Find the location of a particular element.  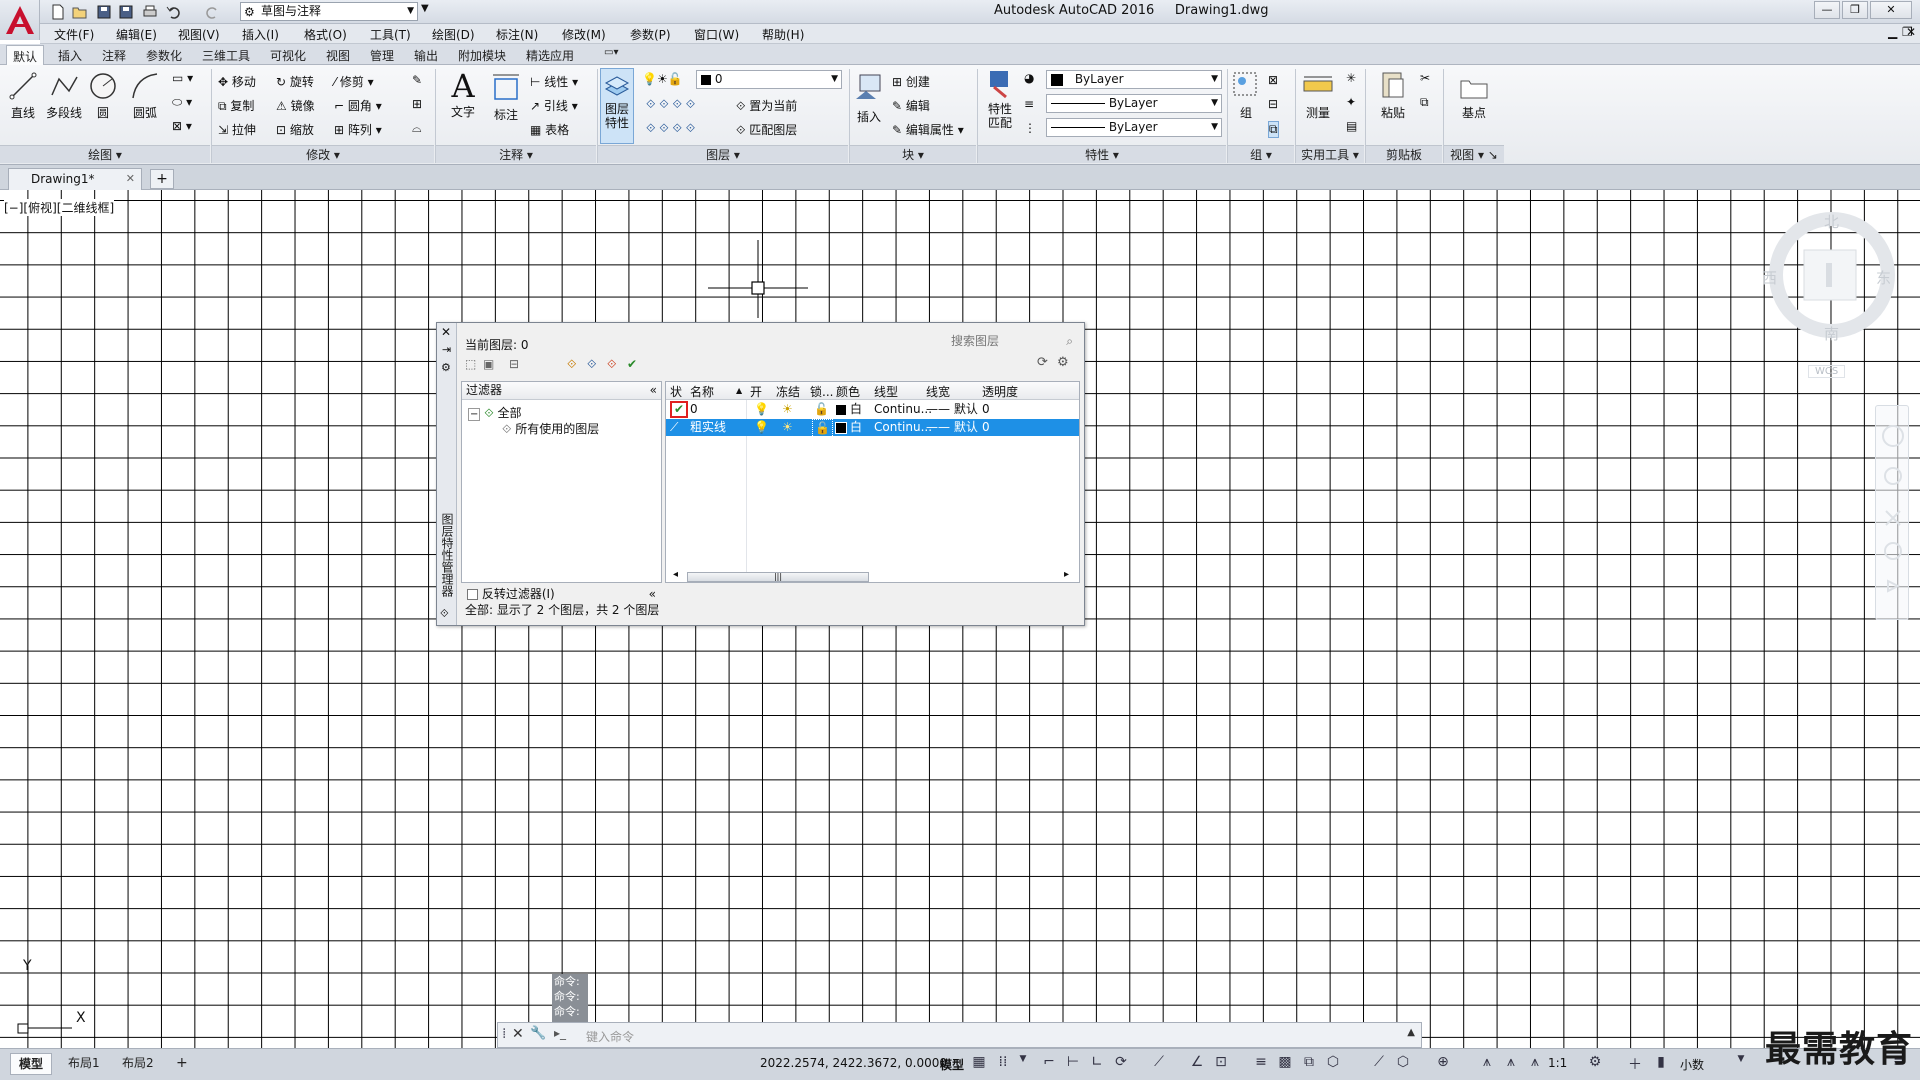

layer-lineweight: —— 默认 is located at coordinates (952, 427).